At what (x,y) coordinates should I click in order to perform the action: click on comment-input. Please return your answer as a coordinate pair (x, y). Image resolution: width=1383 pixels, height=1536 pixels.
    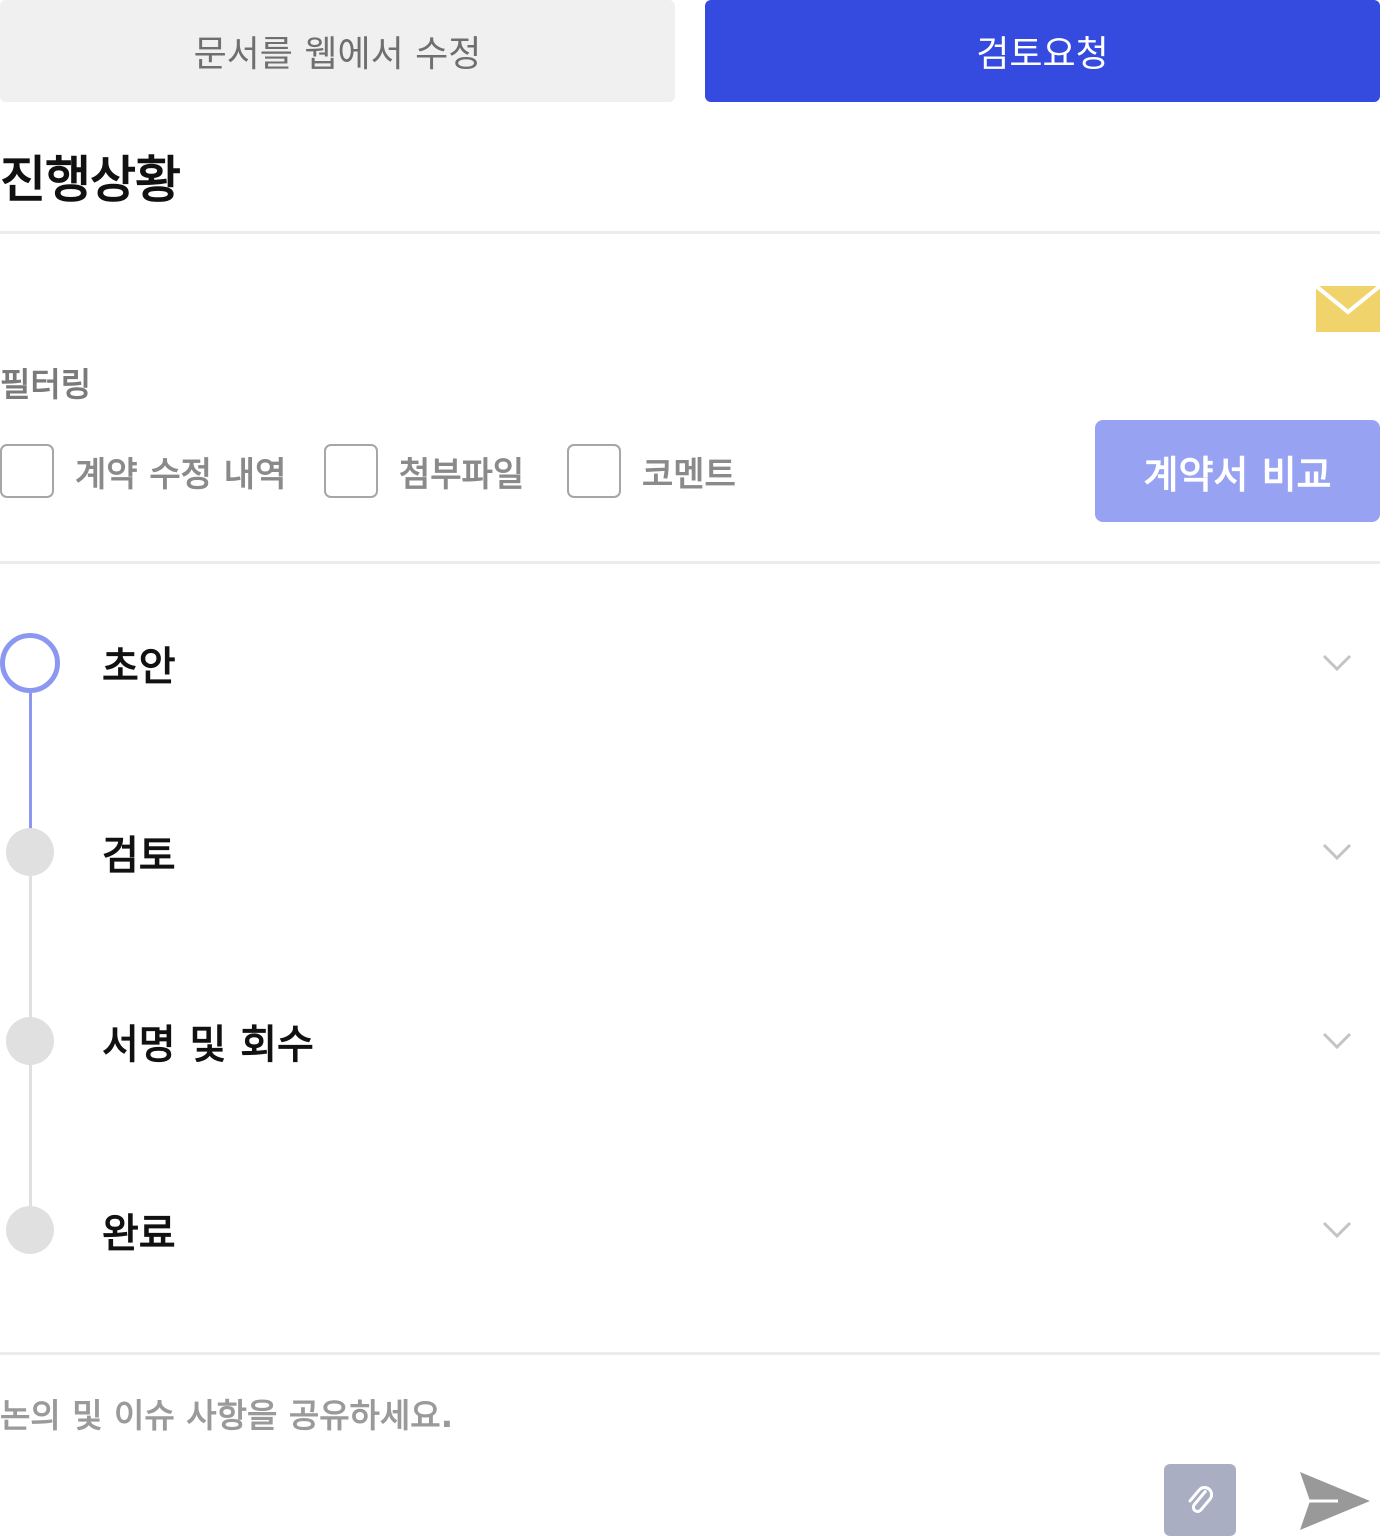
    Looking at the image, I should click on (550, 1415).